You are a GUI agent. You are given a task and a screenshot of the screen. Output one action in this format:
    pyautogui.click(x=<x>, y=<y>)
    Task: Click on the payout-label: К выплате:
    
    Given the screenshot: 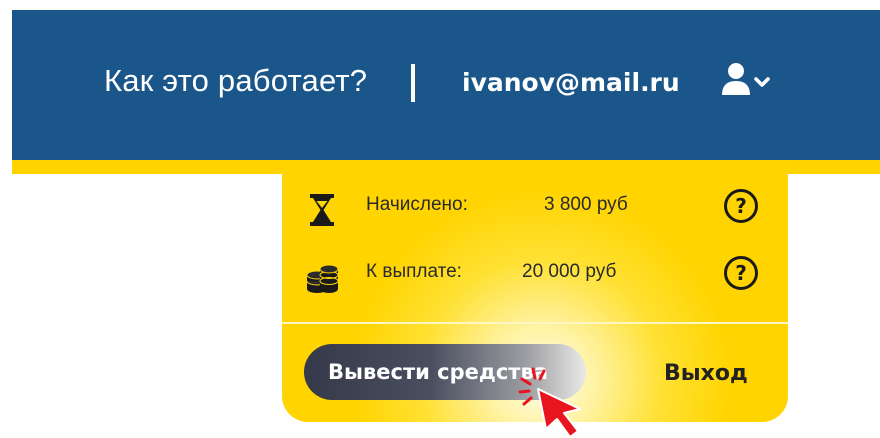 What is the action you would take?
    pyautogui.click(x=414, y=271)
    